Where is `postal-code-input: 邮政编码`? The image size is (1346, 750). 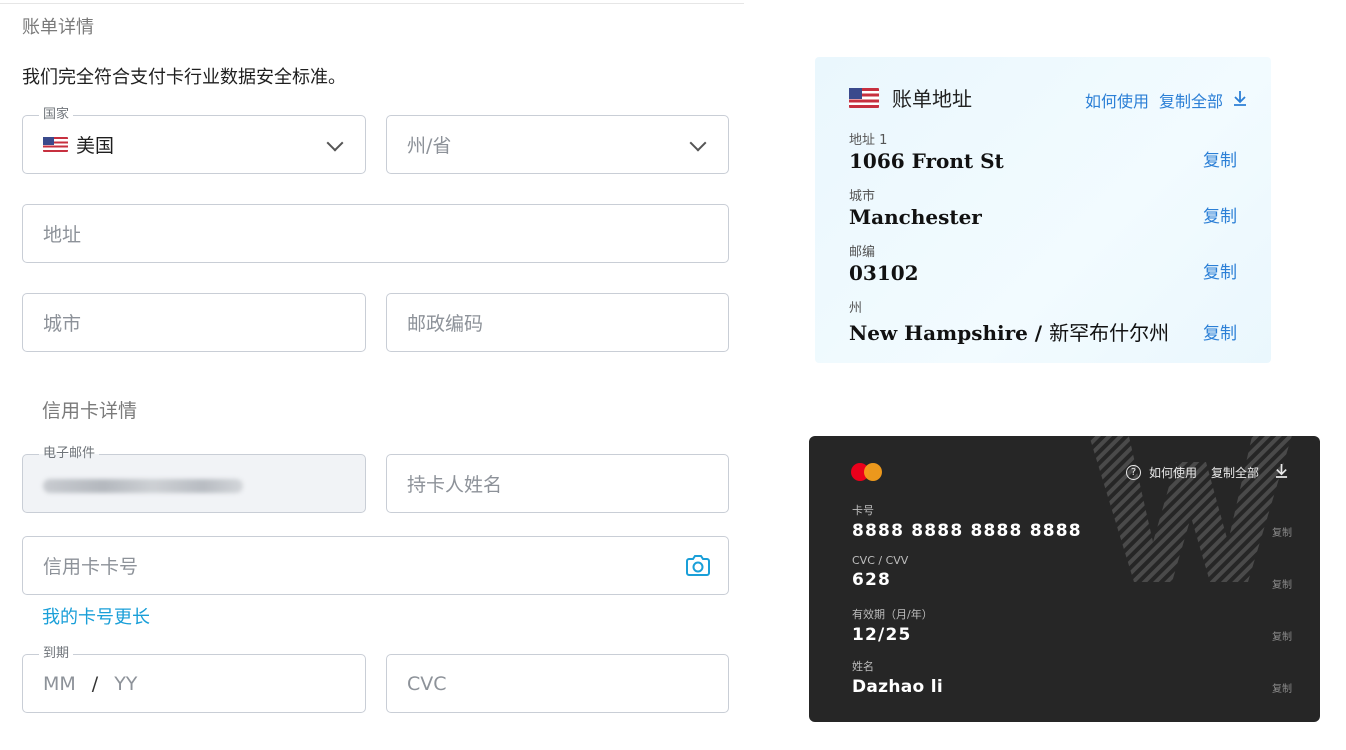
postal-code-input: 邮政编码 is located at coordinates (557, 322).